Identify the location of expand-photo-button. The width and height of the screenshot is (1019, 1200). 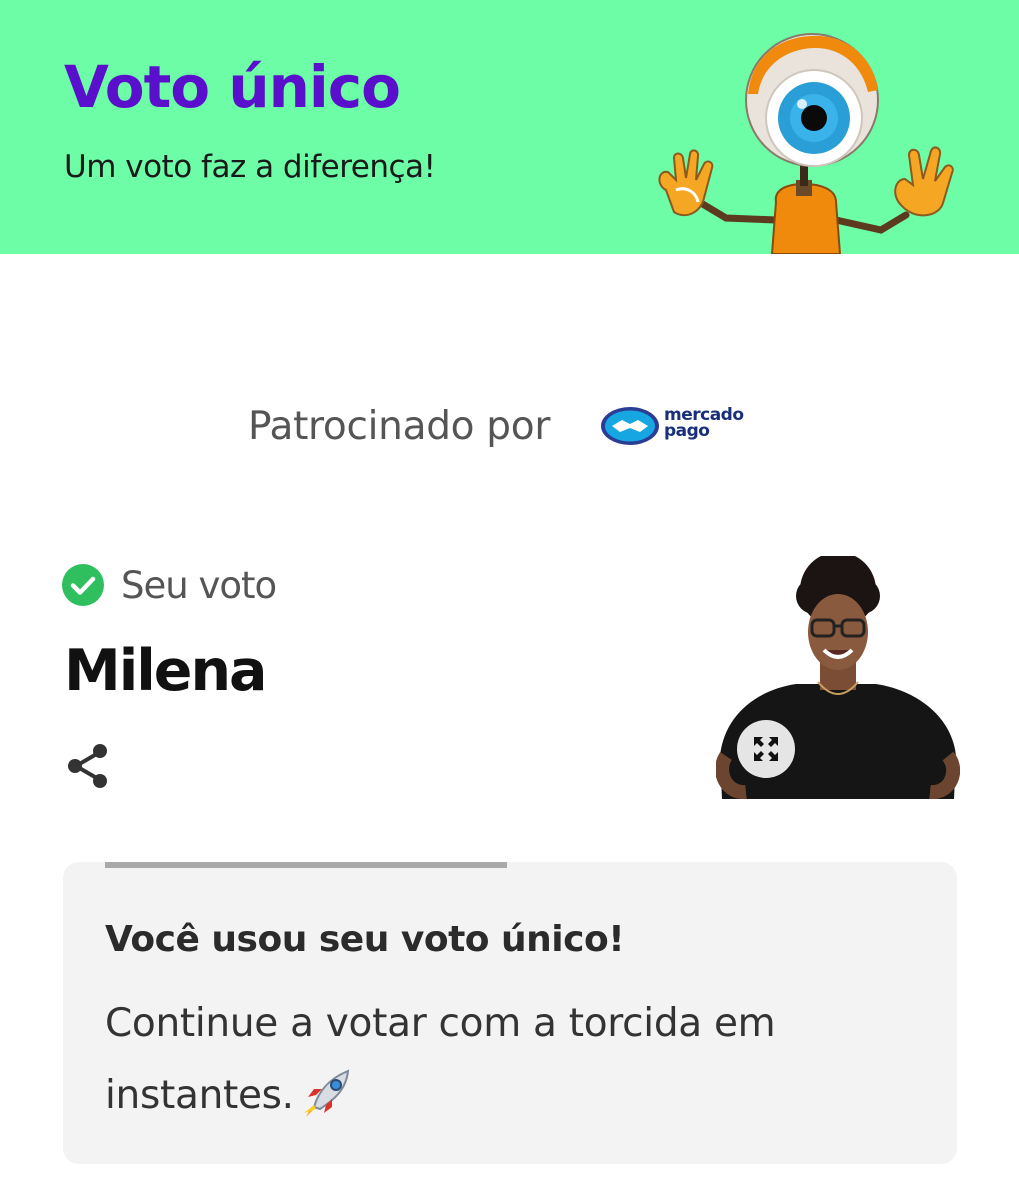
(766, 749).